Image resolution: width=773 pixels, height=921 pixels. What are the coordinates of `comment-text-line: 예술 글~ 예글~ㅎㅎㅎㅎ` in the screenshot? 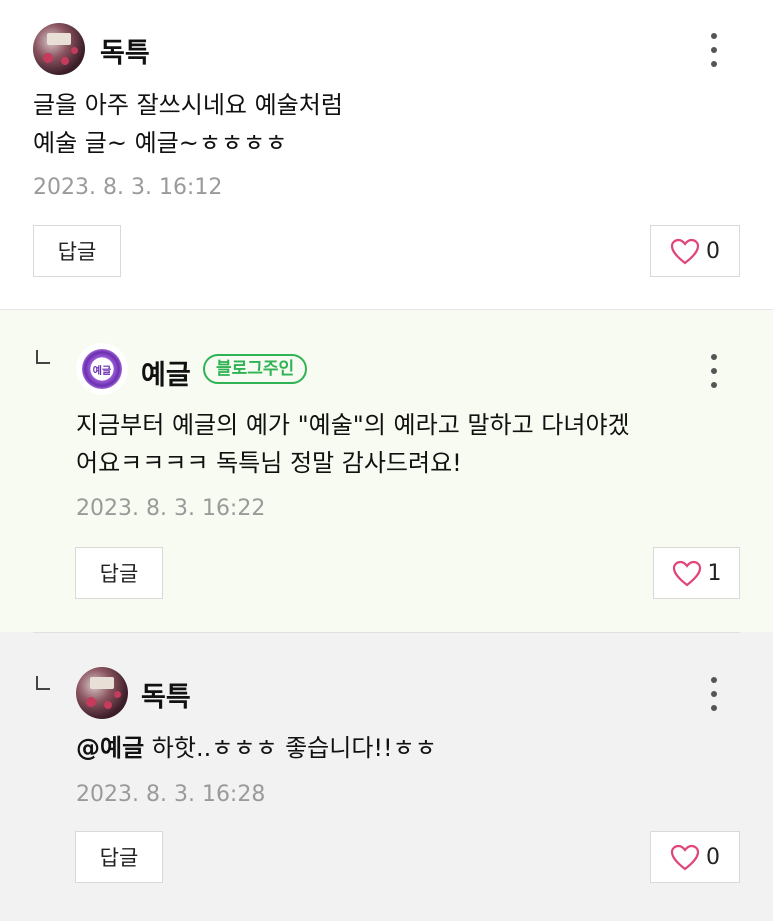 It's located at (160, 143).